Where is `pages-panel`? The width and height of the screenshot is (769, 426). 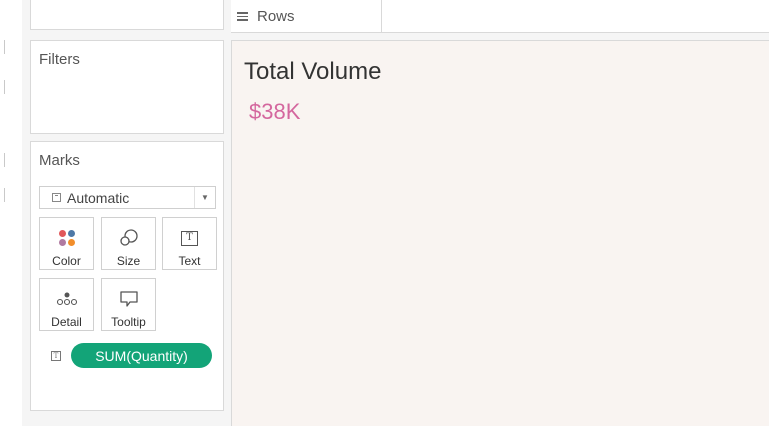
pages-panel is located at coordinates (127, 15).